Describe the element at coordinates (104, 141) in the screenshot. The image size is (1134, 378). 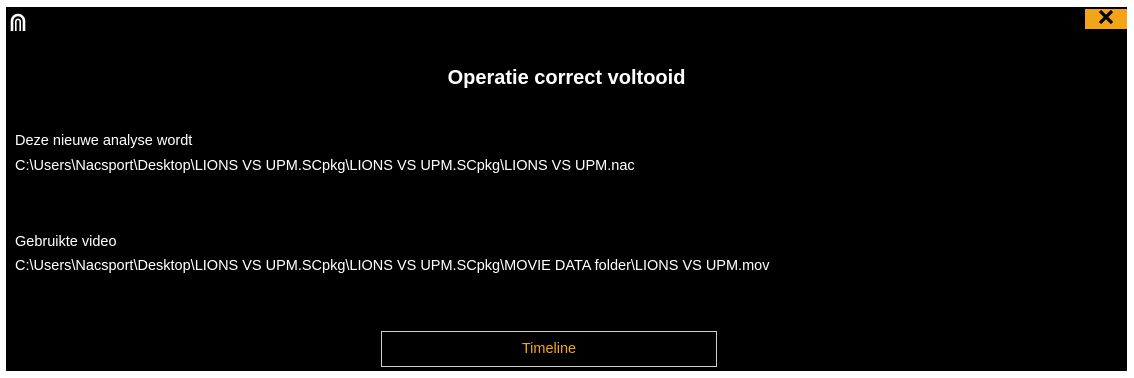
I see `analysis-label: Deze nieuwe analyse wordt` at that location.